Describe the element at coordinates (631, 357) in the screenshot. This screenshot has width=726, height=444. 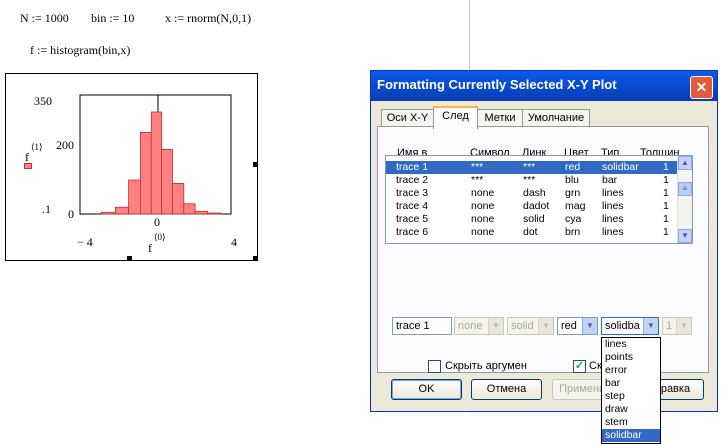
I see `type-option-points: points` at that location.